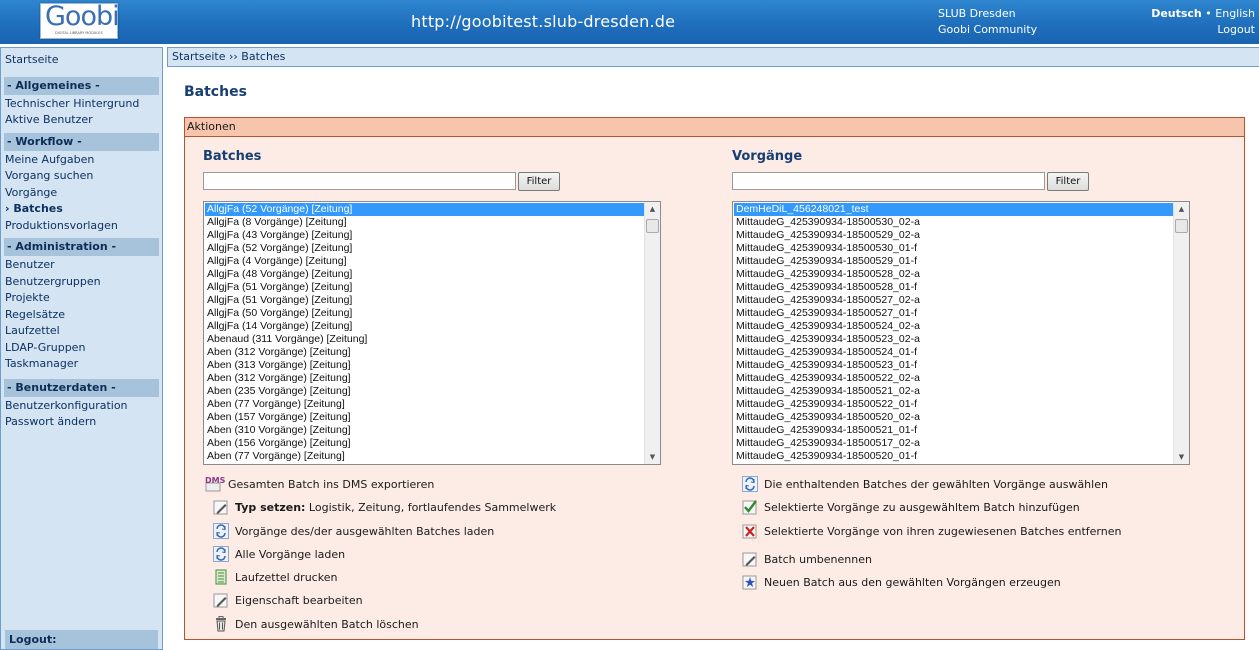  Describe the element at coordinates (424, 430) in the screenshot. I see `batch-list-item: Aben (310 Vorgänge) [Zeitung]` at that location.